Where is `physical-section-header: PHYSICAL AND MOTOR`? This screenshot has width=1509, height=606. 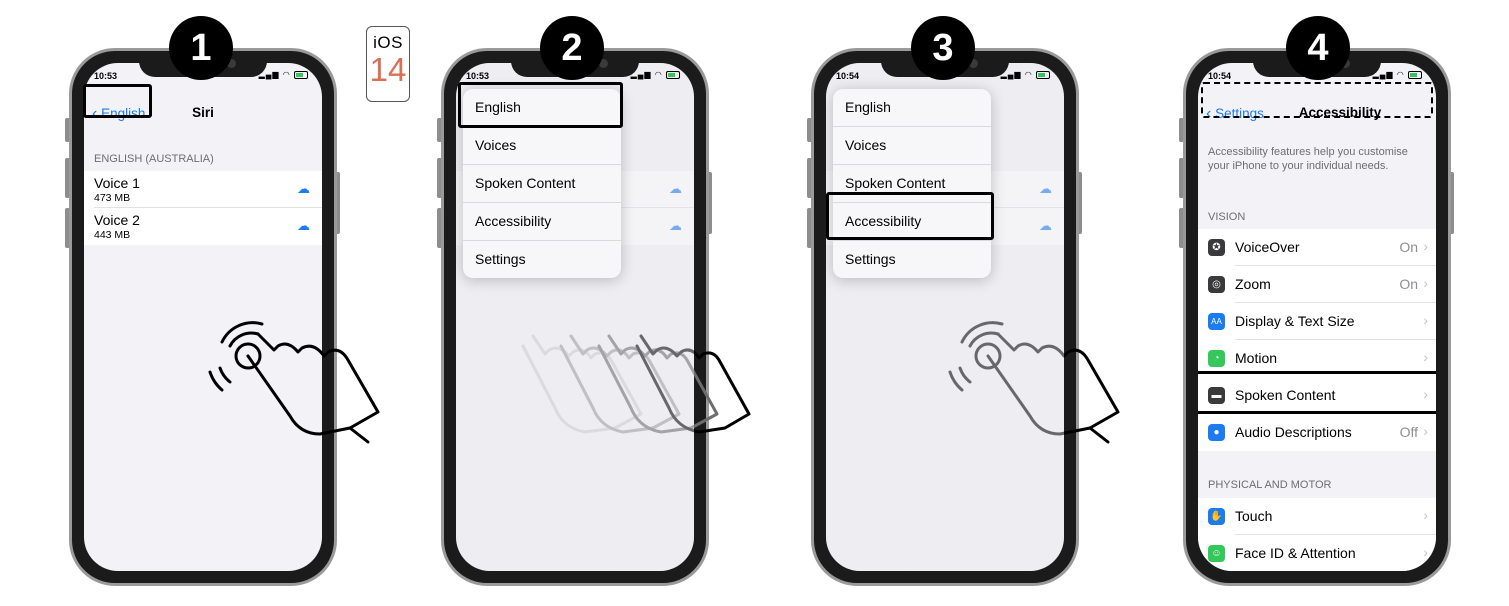 physical-section-header: PHYSICAL AND MOTOR is located at coordinates (1270, 485).